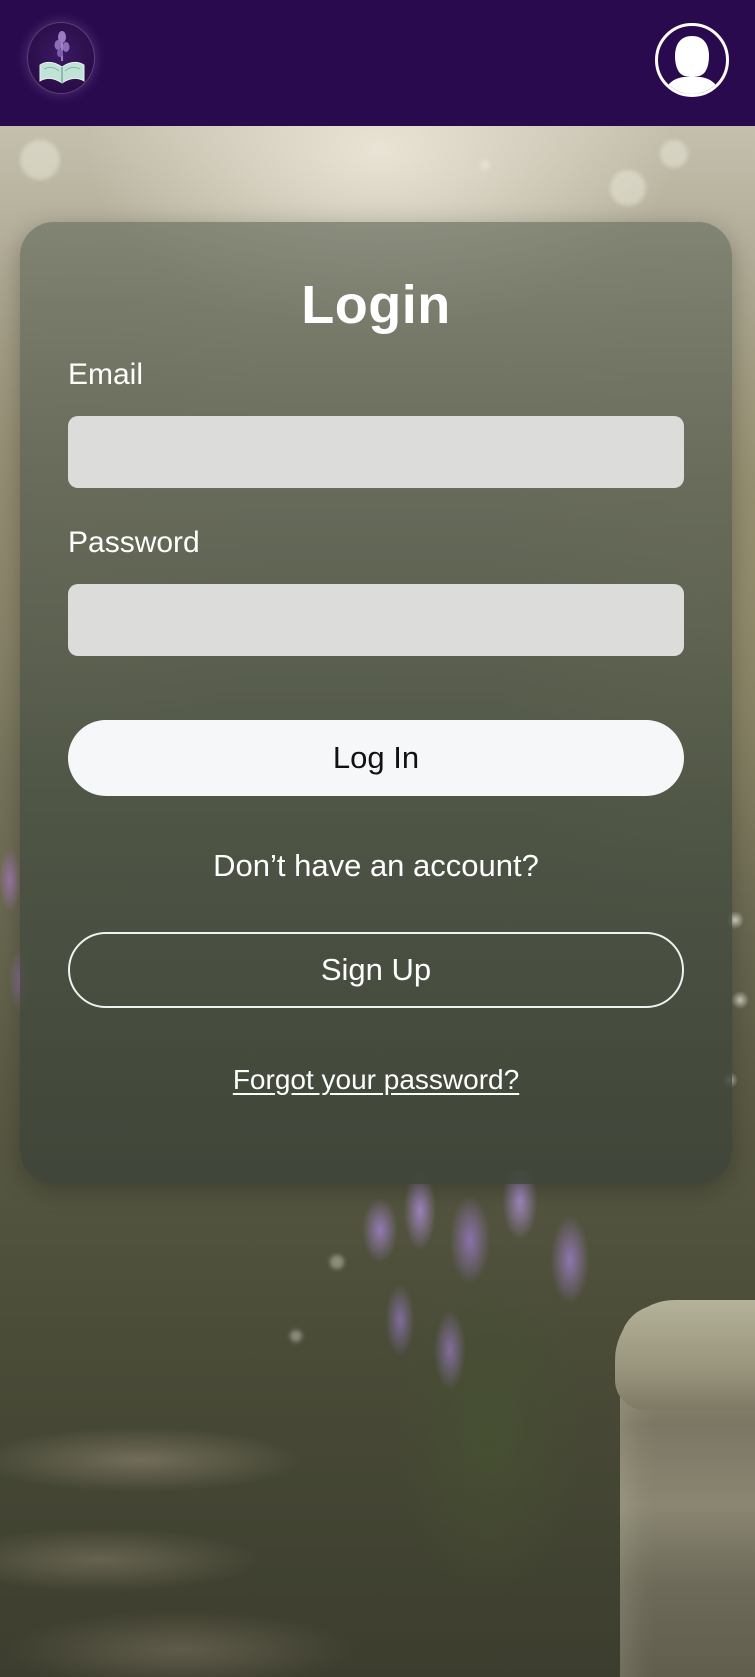 Image resolution: width=755 pixels, height=1677 pixels. What do you see at coordinates (376, 970) in the screenshot?
I see `signup-button: Sign Up` at bounding box center [376, 970].